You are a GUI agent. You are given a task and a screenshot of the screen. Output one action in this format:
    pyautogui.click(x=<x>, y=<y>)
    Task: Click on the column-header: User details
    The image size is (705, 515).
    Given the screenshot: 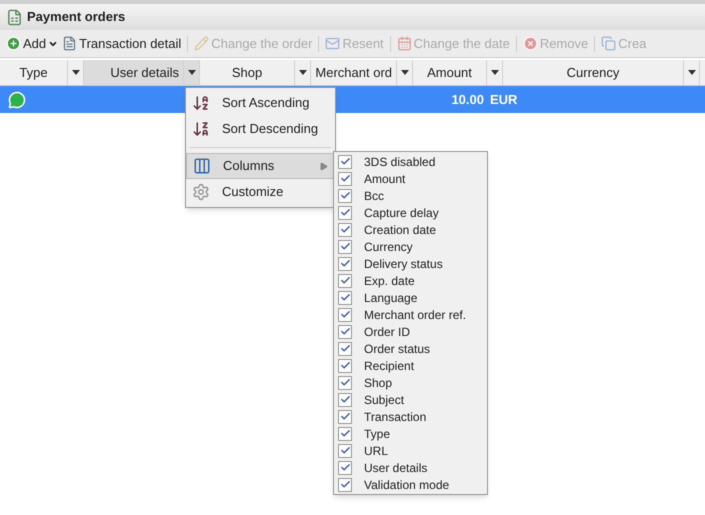 What is the action you would take?
    pyautogui.click(x=142, y=72)
    